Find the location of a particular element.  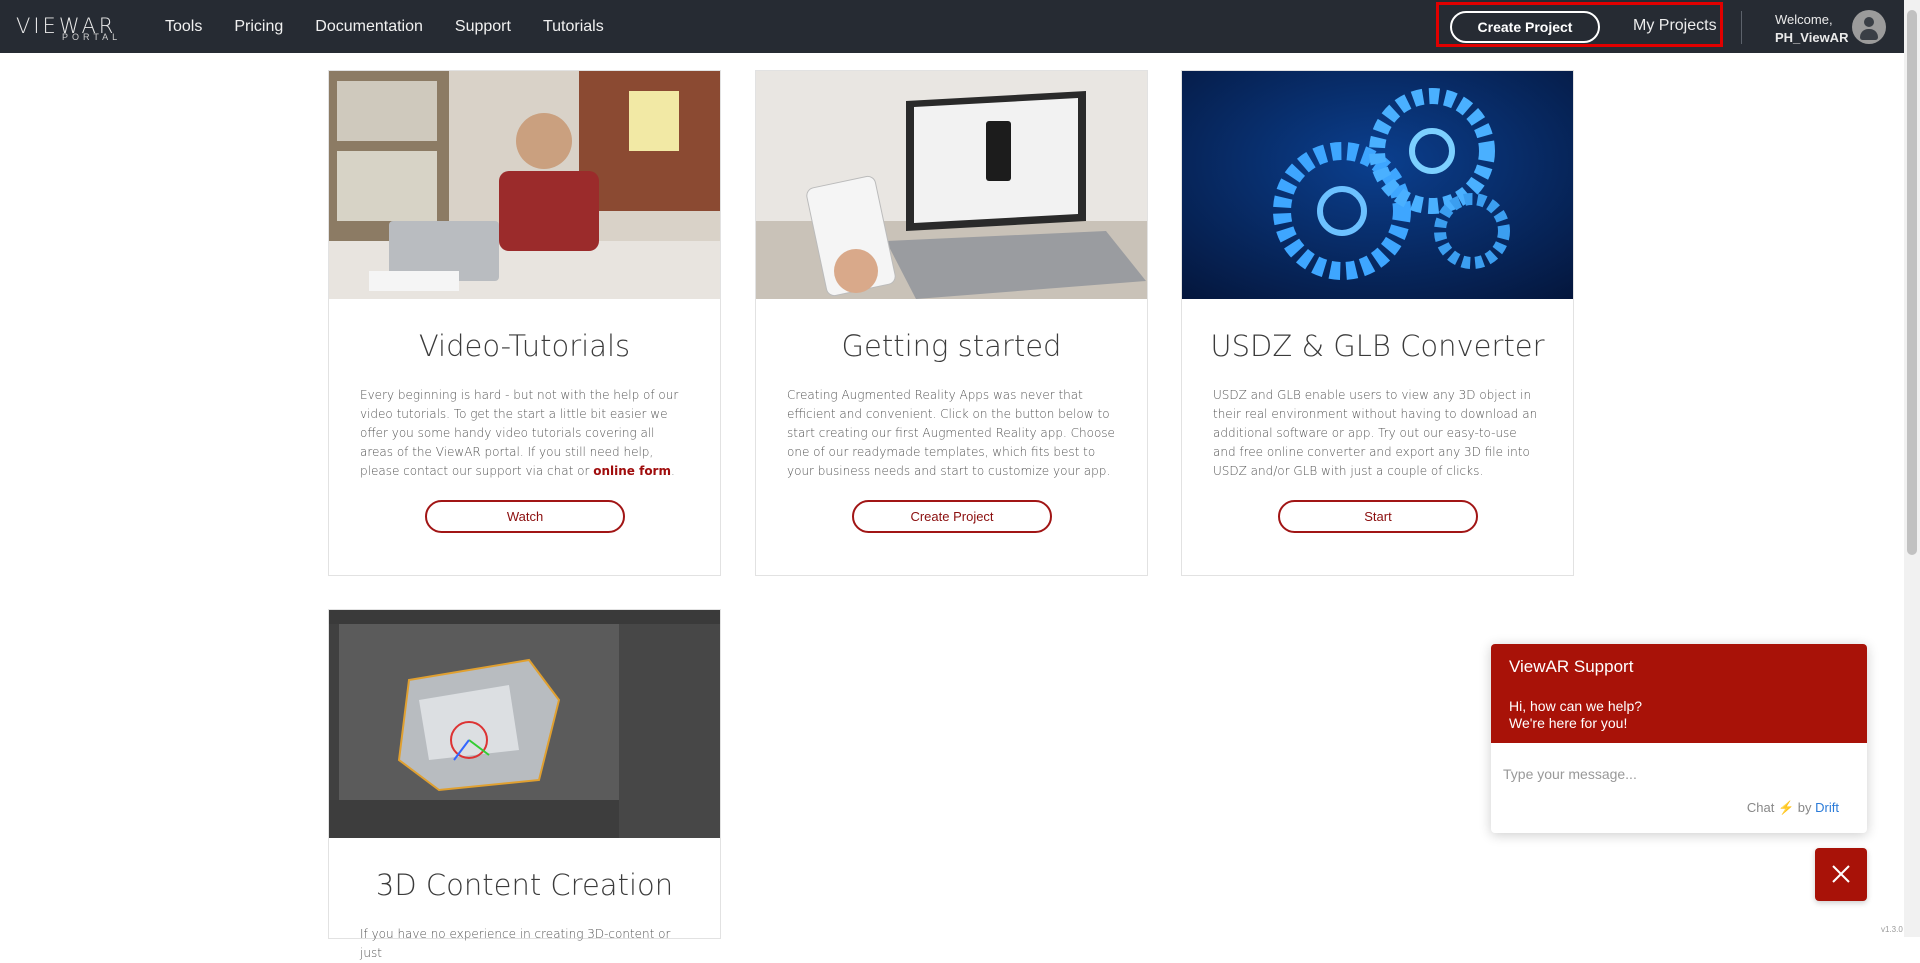

user-avatar-icon is located at coordinates (1869, 27).